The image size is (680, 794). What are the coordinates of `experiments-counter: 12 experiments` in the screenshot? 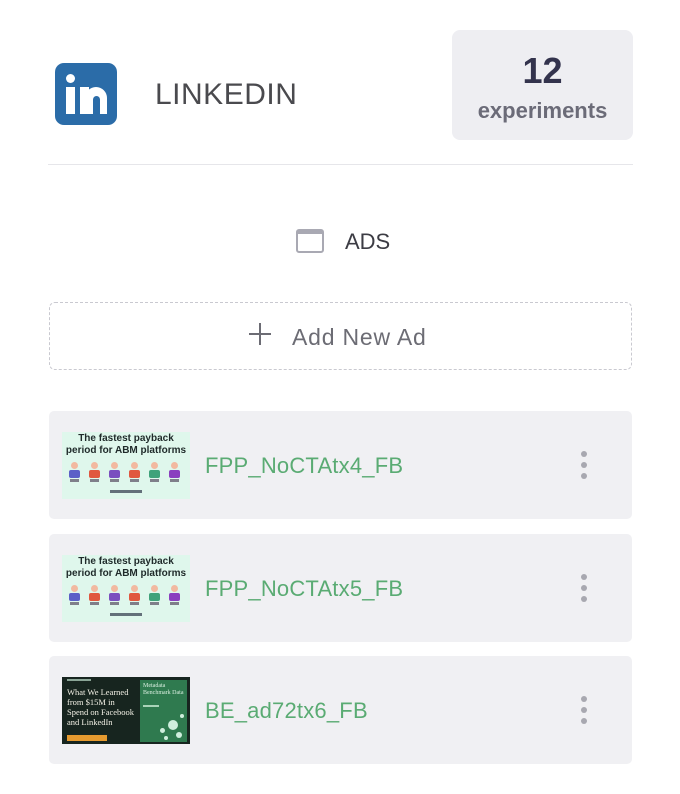 It's located at (542, 85).